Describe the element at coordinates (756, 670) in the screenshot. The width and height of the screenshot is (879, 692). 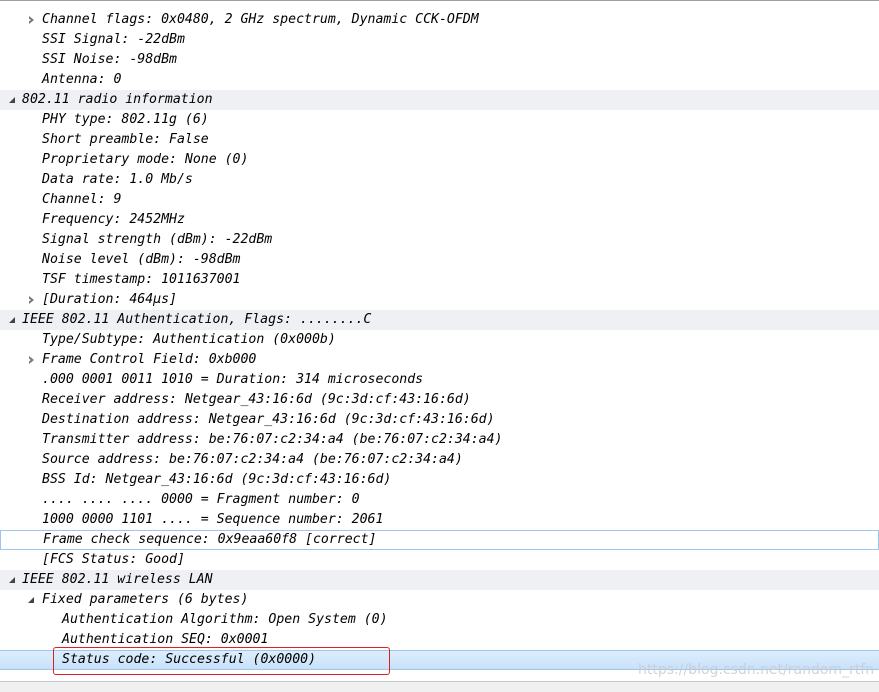
I see `watermark: https://blog.csdn.net/random_rtfn` at that location.